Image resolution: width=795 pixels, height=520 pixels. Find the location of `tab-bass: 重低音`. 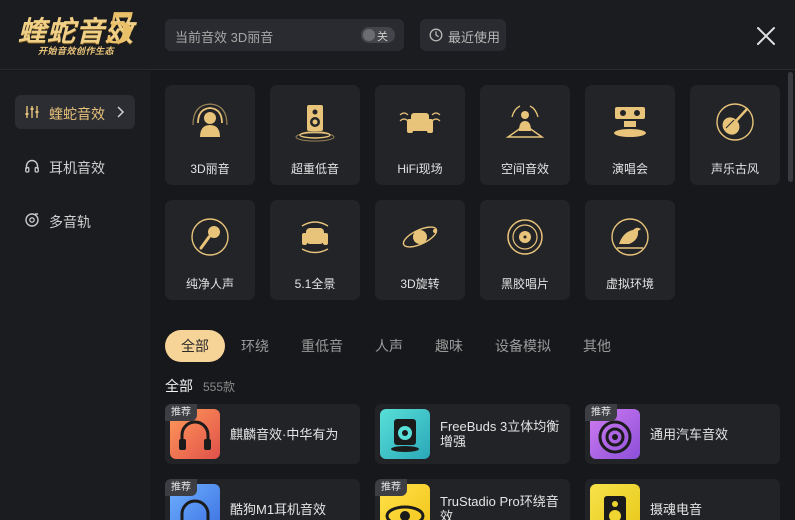

tab-bass: 重低音 is located at coordinates (322, 346).